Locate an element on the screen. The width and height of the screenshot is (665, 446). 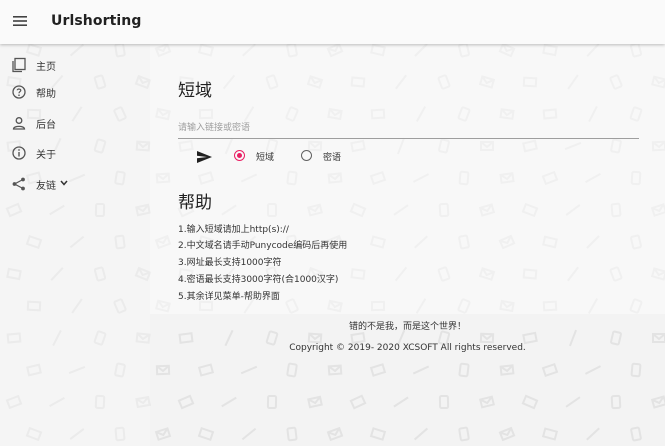
radio-unchecked-icon is located at coordinates (306, 155).